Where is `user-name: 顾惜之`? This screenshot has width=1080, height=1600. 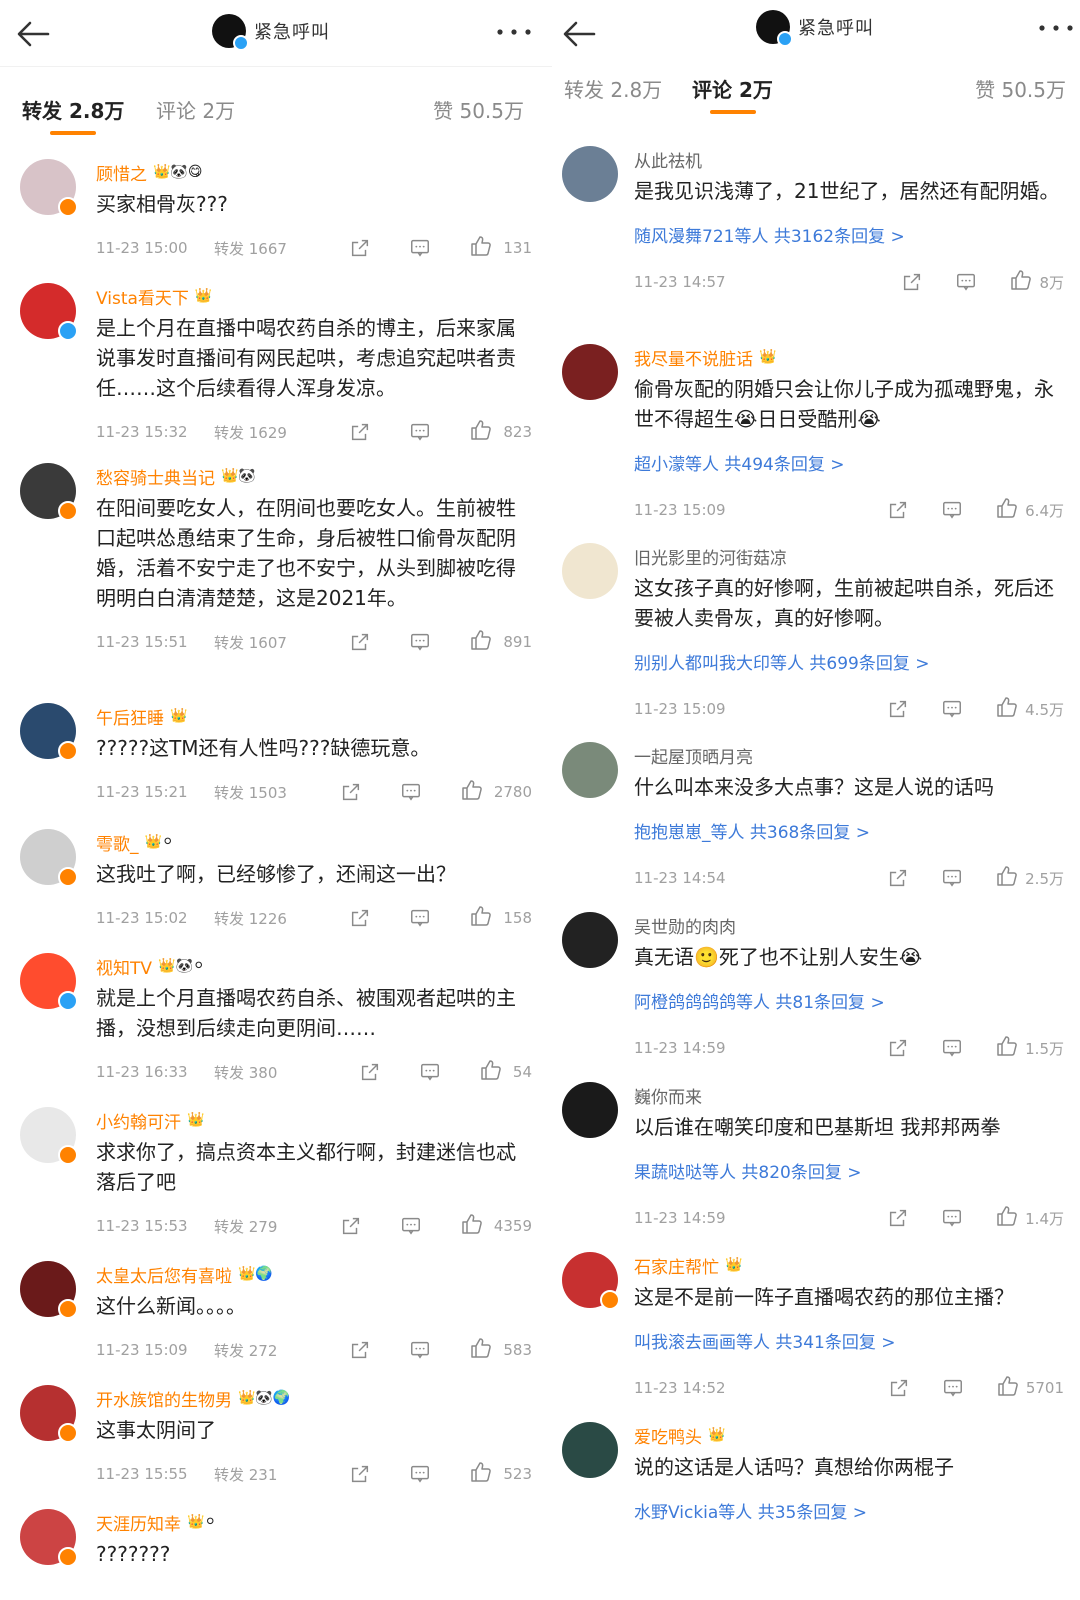
user-name: 顾惜之 is located at coordinates (121, 172).